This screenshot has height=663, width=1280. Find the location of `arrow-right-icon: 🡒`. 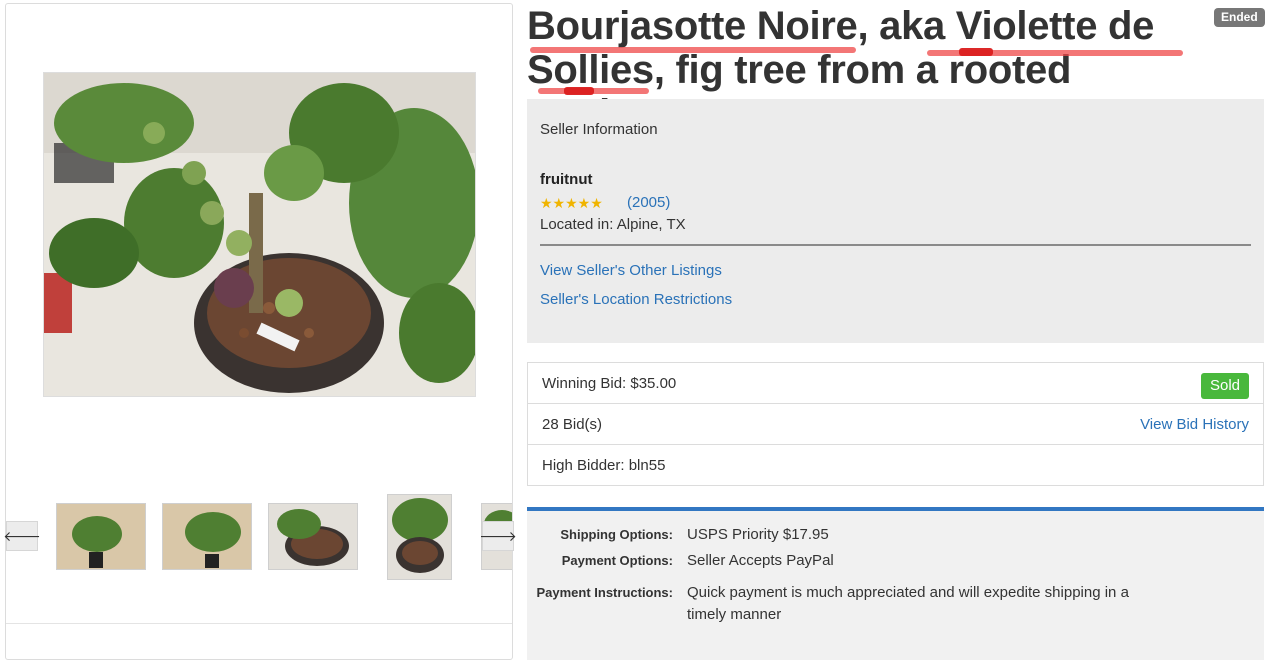

arrow-right-icon: 🡒 is located at coordinates (498, 535).